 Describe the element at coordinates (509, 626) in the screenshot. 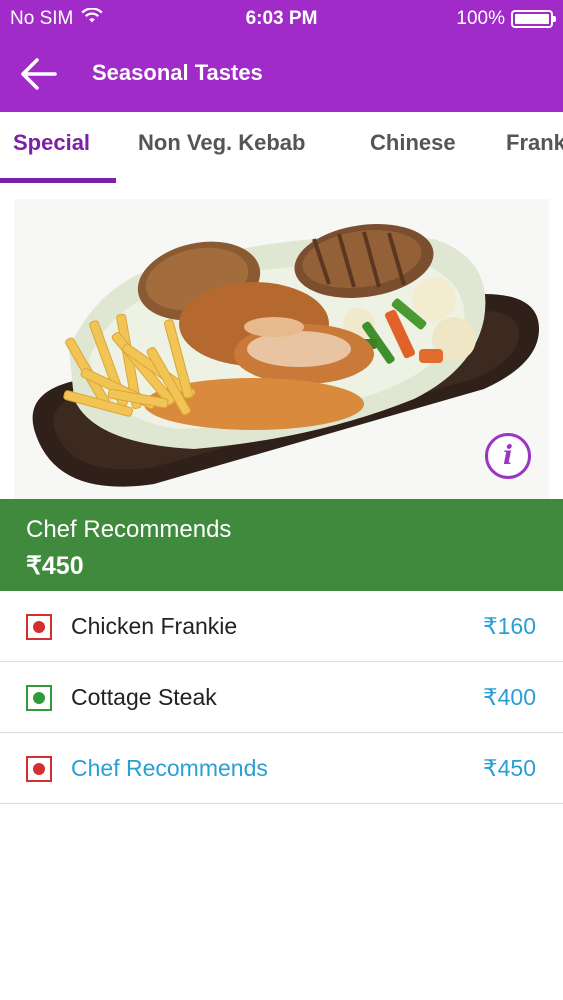

I see `item-price: ₹160` at that location.